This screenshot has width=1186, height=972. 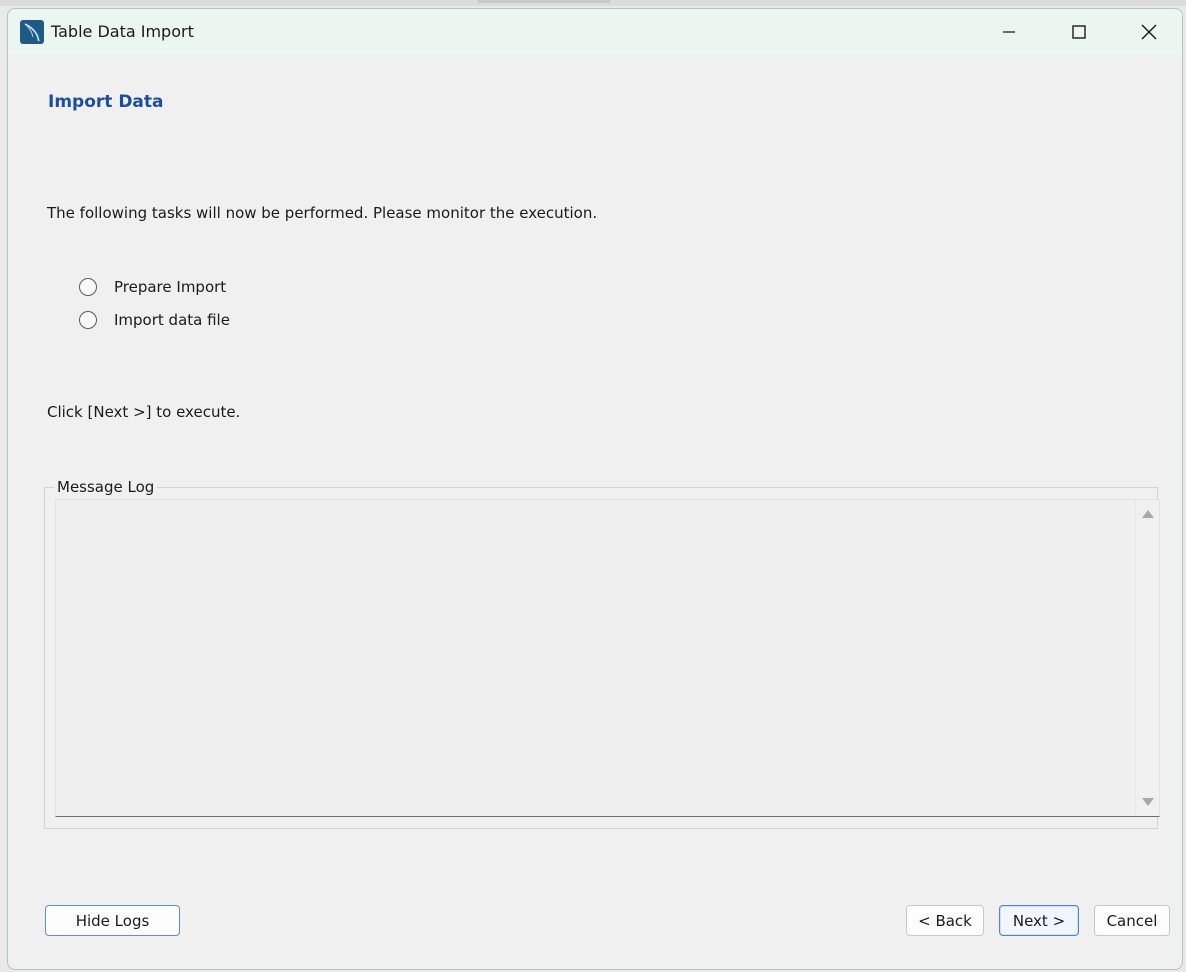 What do you see at coordinates (122, 31) in the screenshot?
I see `window-title: Table Data Import` at bounding box center [122, 31].